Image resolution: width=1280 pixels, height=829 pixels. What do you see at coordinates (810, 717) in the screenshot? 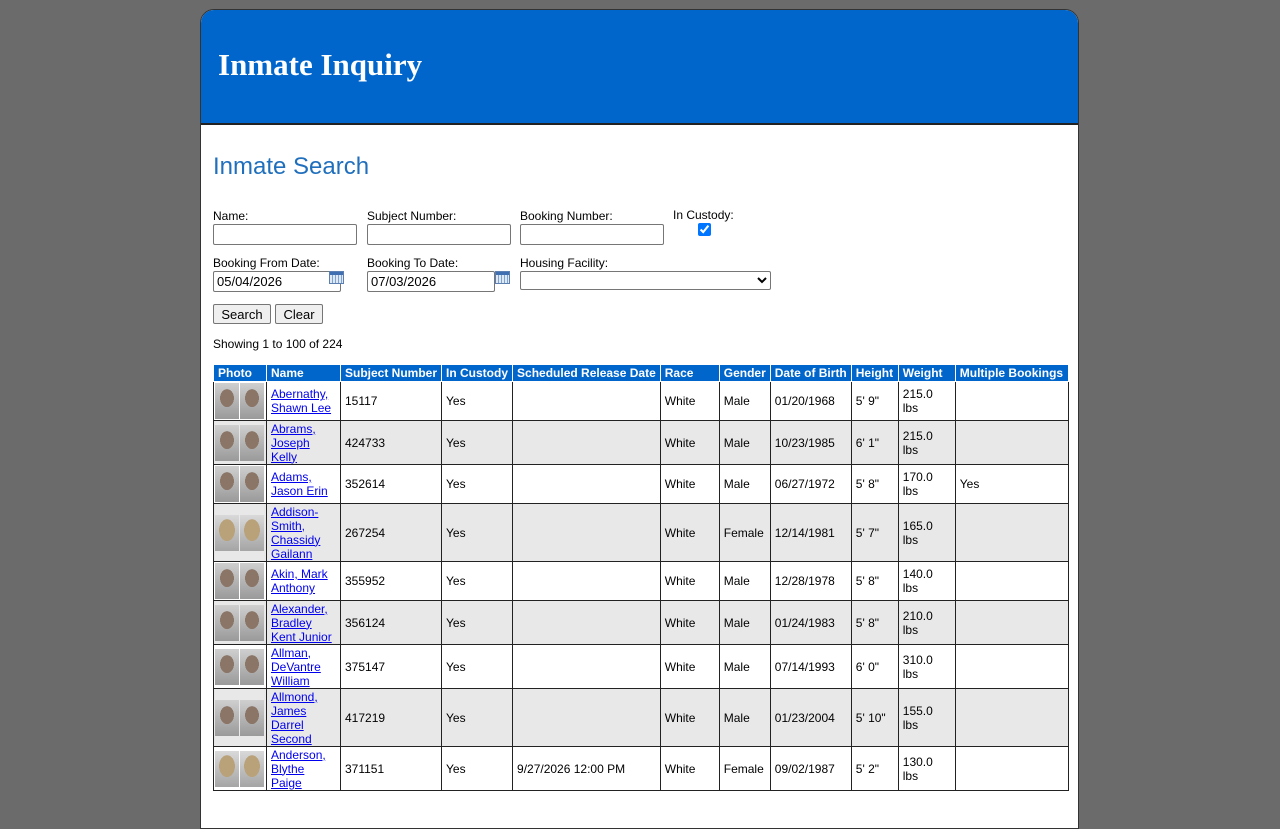
I see `date-of-birth-cell: 01/23/2004` at bounding box center [810, 717].